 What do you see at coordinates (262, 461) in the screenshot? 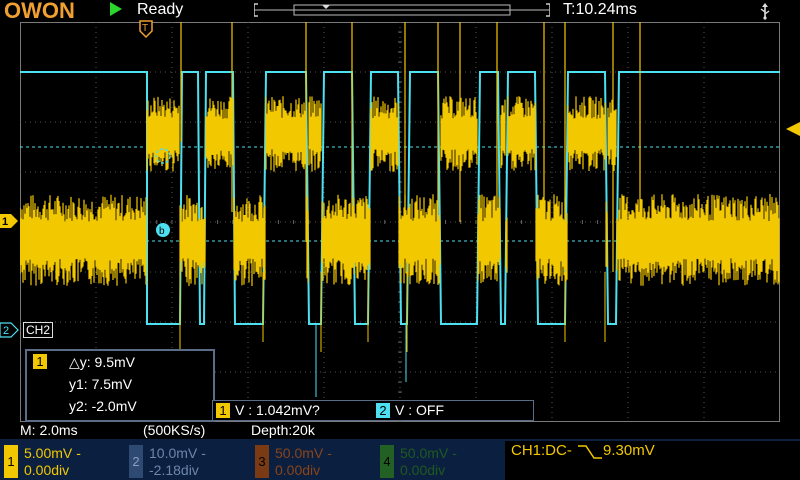
I see `channel-3-number: 3` at bounding box center [262, 461].